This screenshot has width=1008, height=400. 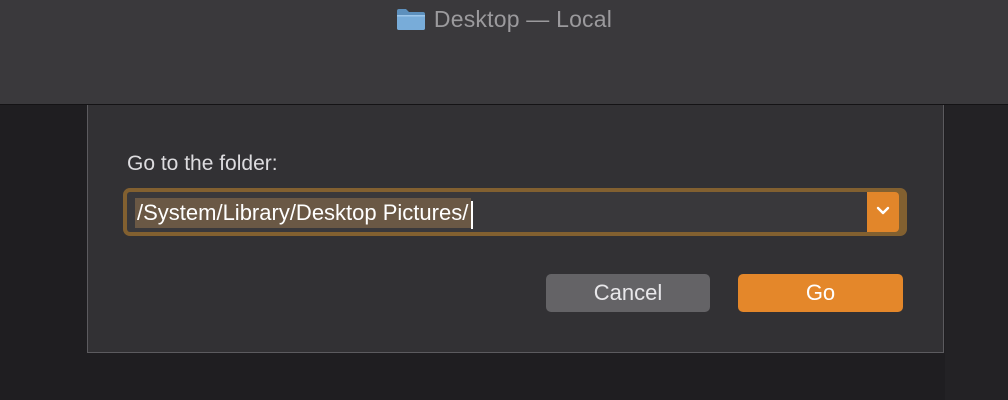 I want to click on cancel-button: Cancel, so click(x=628, y=293).